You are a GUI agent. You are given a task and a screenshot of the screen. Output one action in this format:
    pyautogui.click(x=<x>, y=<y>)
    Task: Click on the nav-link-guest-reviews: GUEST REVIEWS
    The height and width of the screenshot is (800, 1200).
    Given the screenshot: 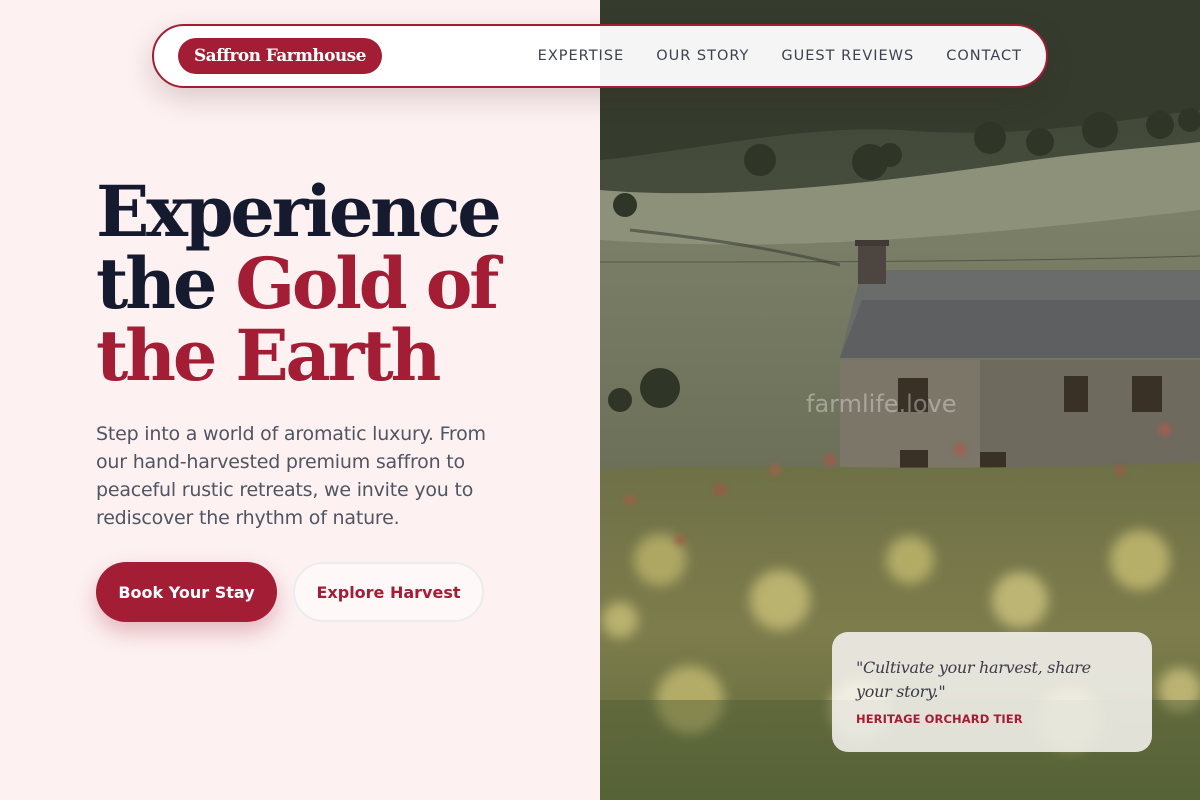 What is the action you would take?
    pyautogui.click(x=847, y=56)
    